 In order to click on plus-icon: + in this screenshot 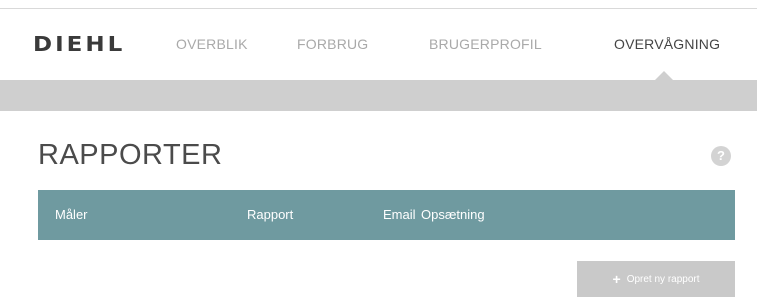, I will do `click(616, 279)`.